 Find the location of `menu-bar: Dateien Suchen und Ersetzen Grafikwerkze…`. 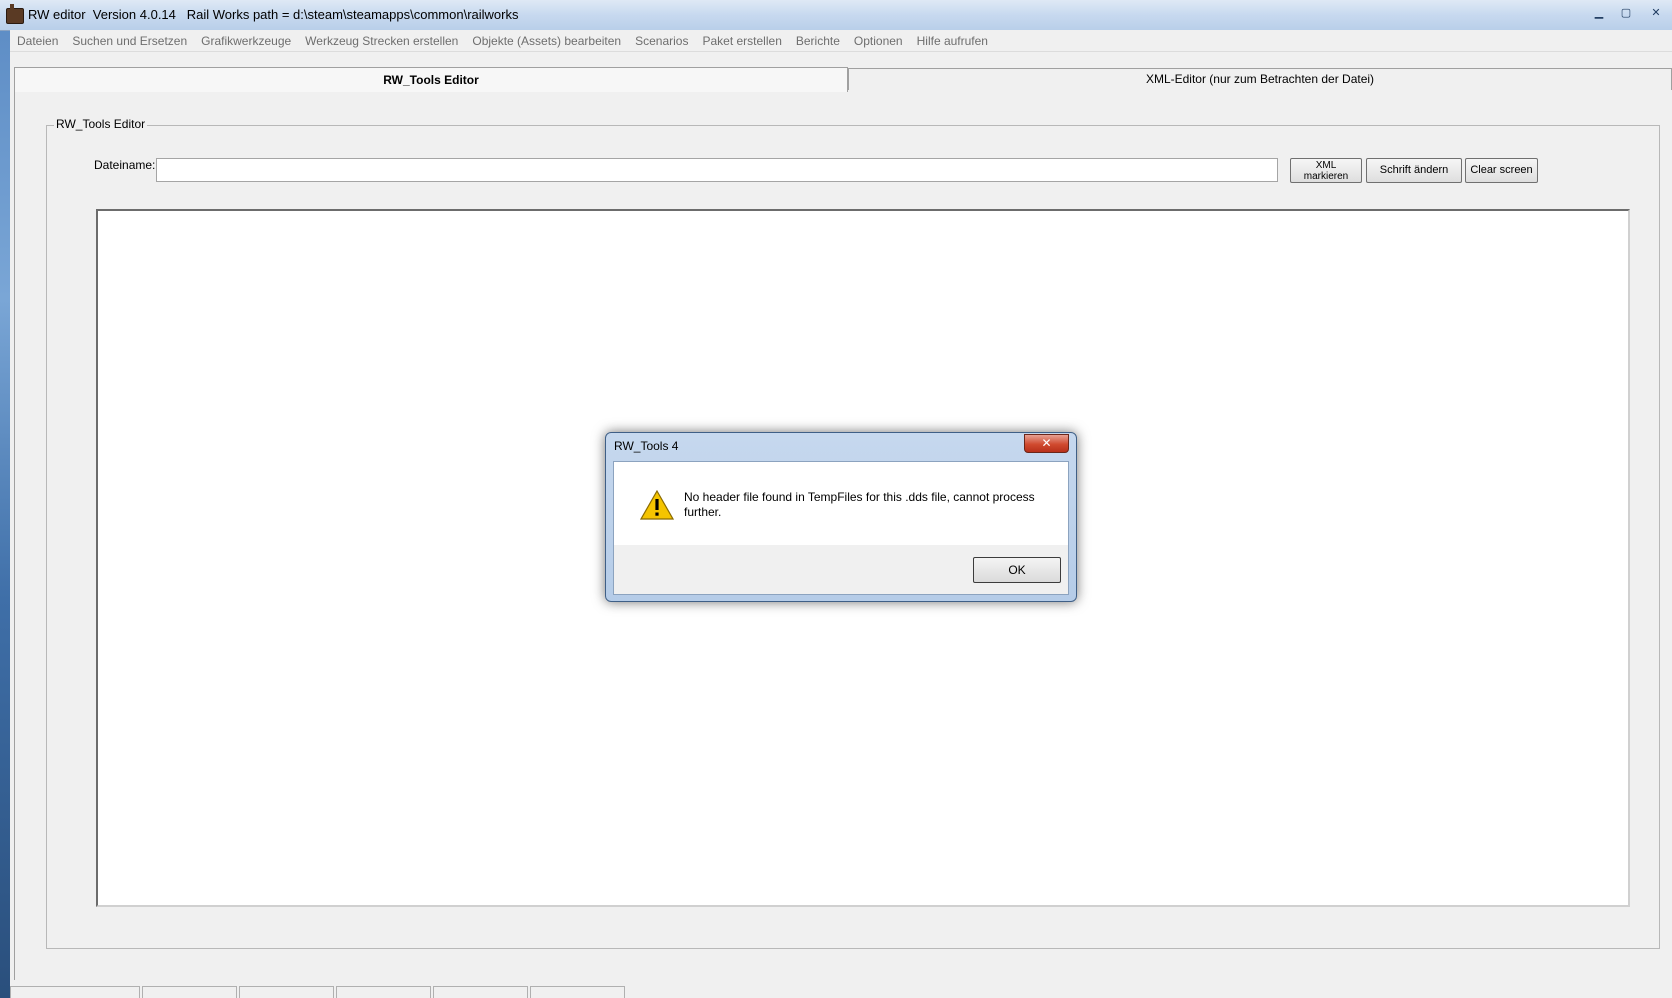

menu-bar: Dateien Suchen und Ersetzen Grafikwerkze… is located at coordinates (841, 41).